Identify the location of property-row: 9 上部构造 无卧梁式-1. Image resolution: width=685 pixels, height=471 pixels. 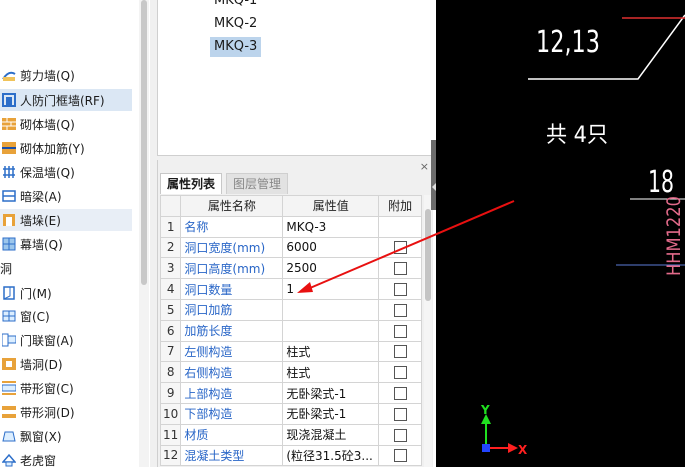
(290, 393).